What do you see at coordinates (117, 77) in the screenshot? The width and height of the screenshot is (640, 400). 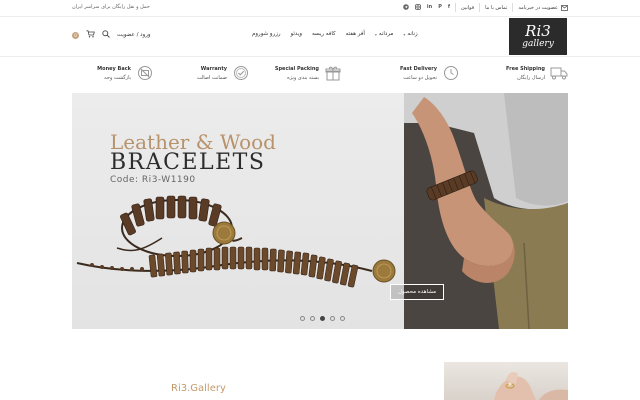 I see `feature-subtitle: بازگشت وجه` at bounding box center [117, 77].